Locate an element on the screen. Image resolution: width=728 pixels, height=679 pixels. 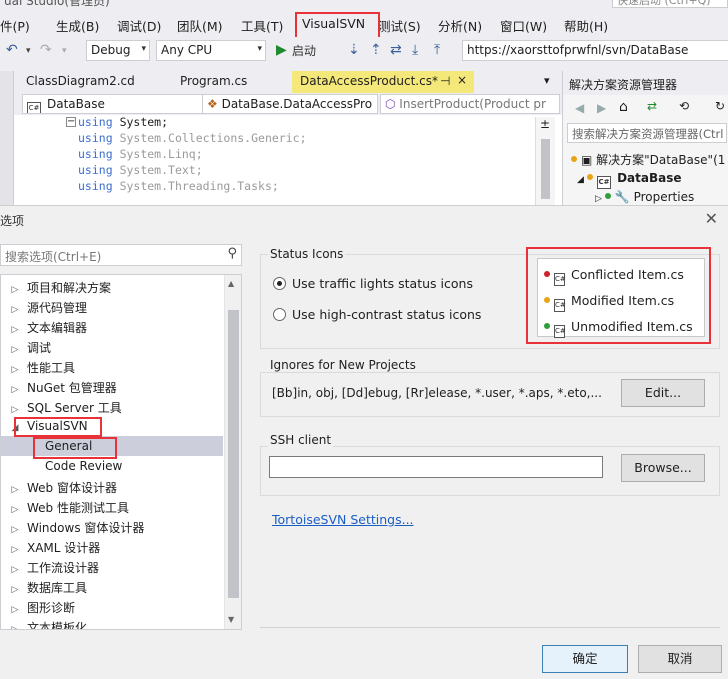
start-icon: ▶ is located at coordinates (281, 50).